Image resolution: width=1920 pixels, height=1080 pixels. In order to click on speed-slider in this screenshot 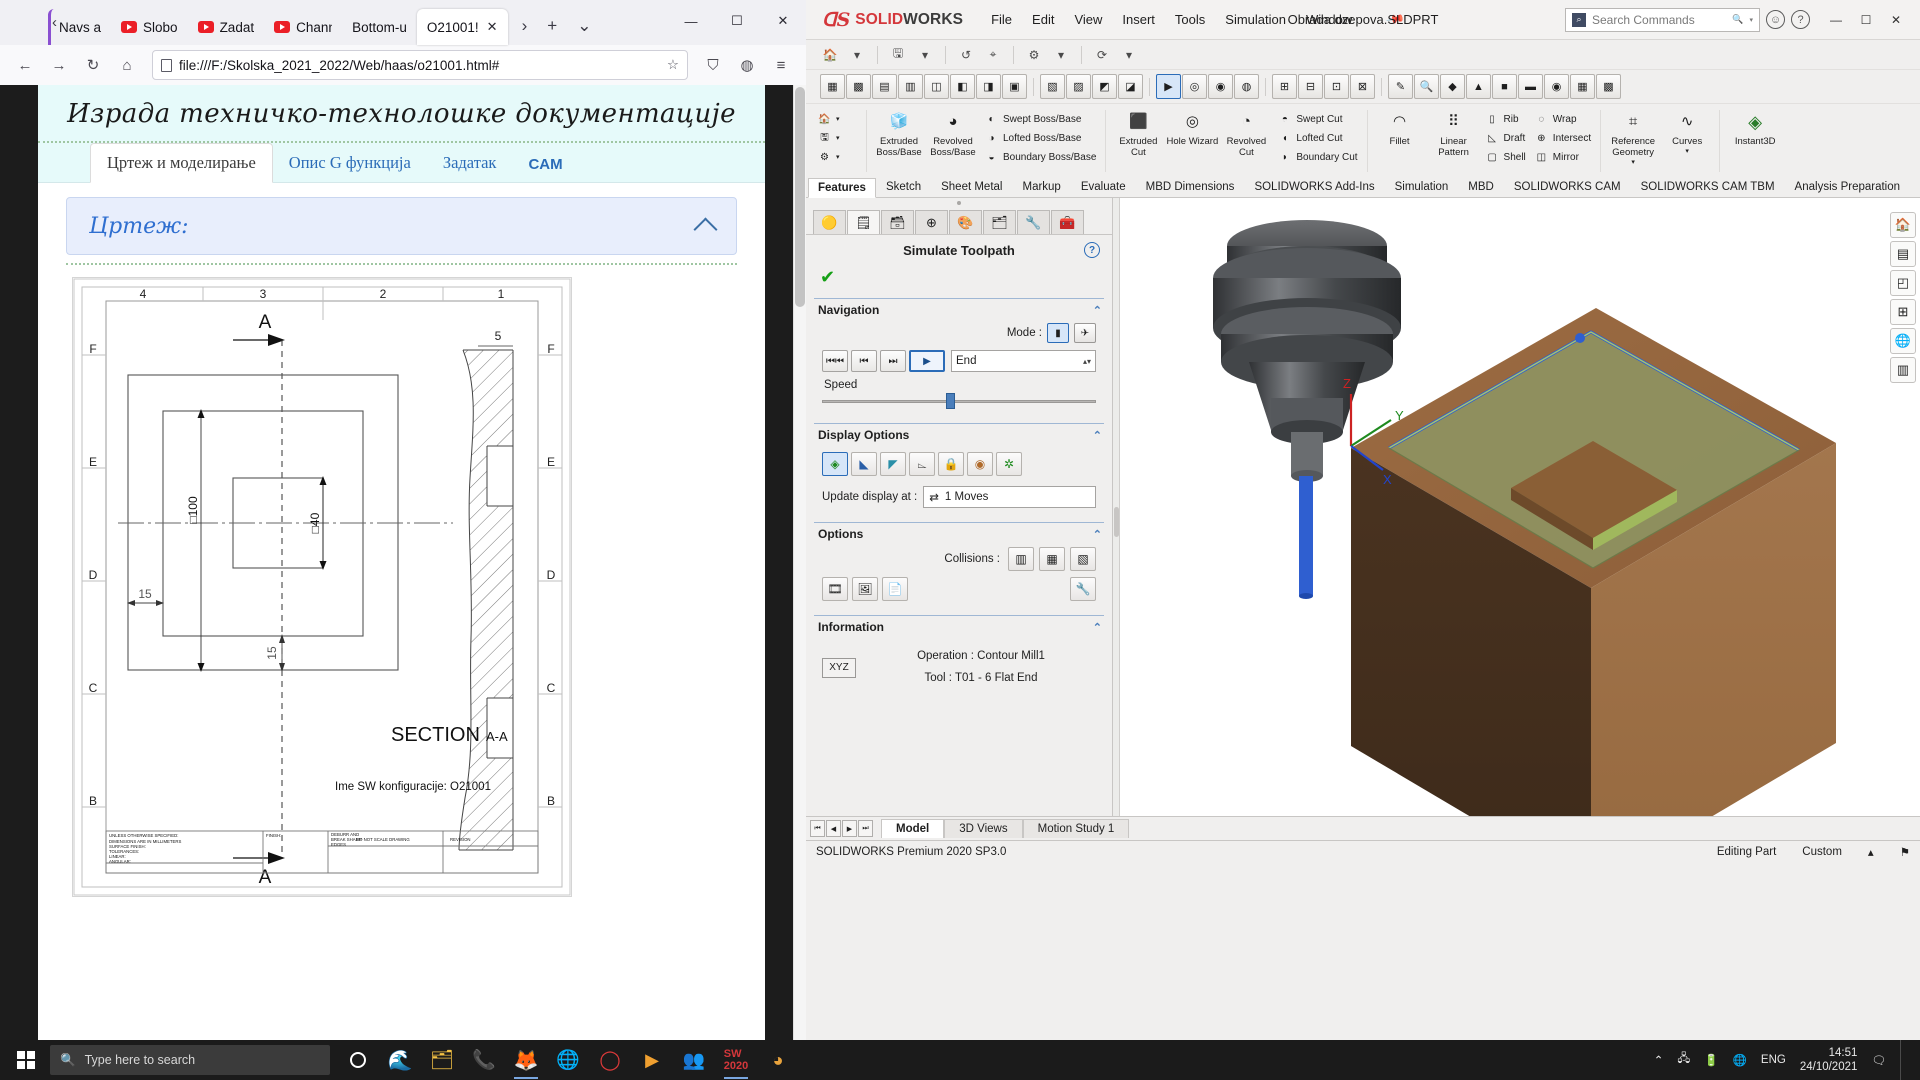, I will do `click(959, 401)`.